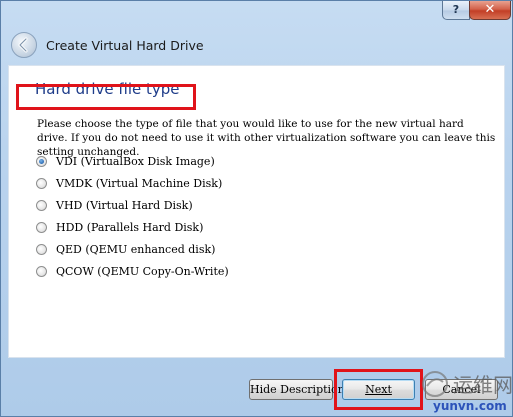  I want to click on radio-vhd, so click(41, 205).